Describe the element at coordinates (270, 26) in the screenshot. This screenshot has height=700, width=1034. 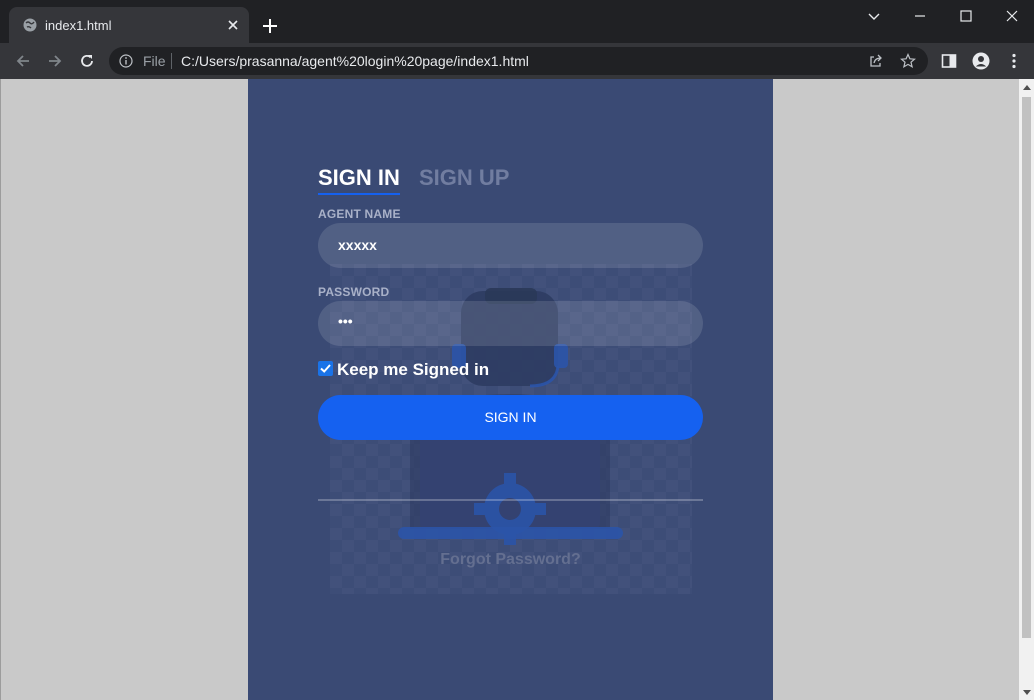
I see `new-tab-icon` at that location.